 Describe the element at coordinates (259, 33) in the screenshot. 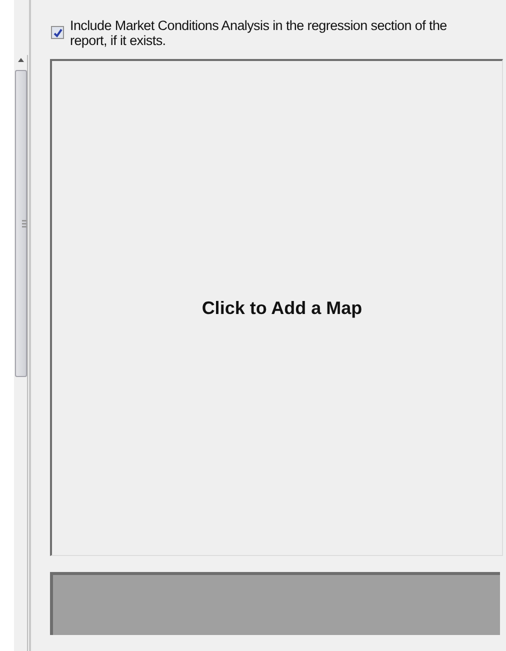

I see `checkbox-label: Include Market Conditions Analysis in the regression section of the report, if it exists.` at that location.